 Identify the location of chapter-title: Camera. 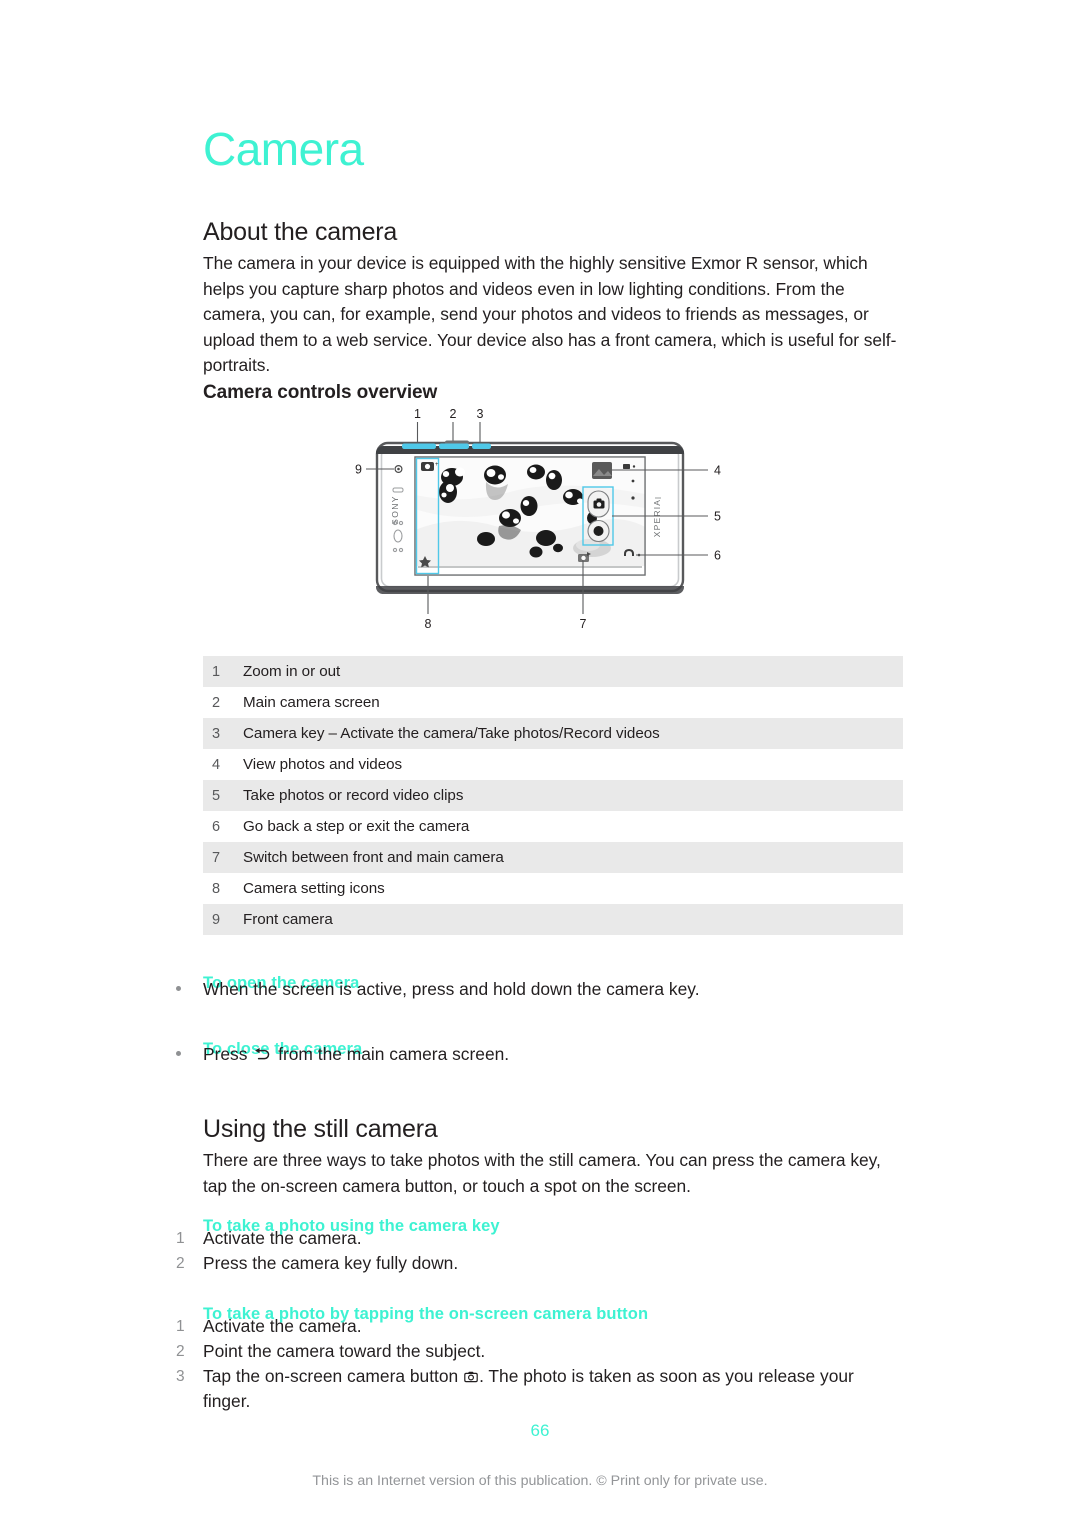
(283, 148).